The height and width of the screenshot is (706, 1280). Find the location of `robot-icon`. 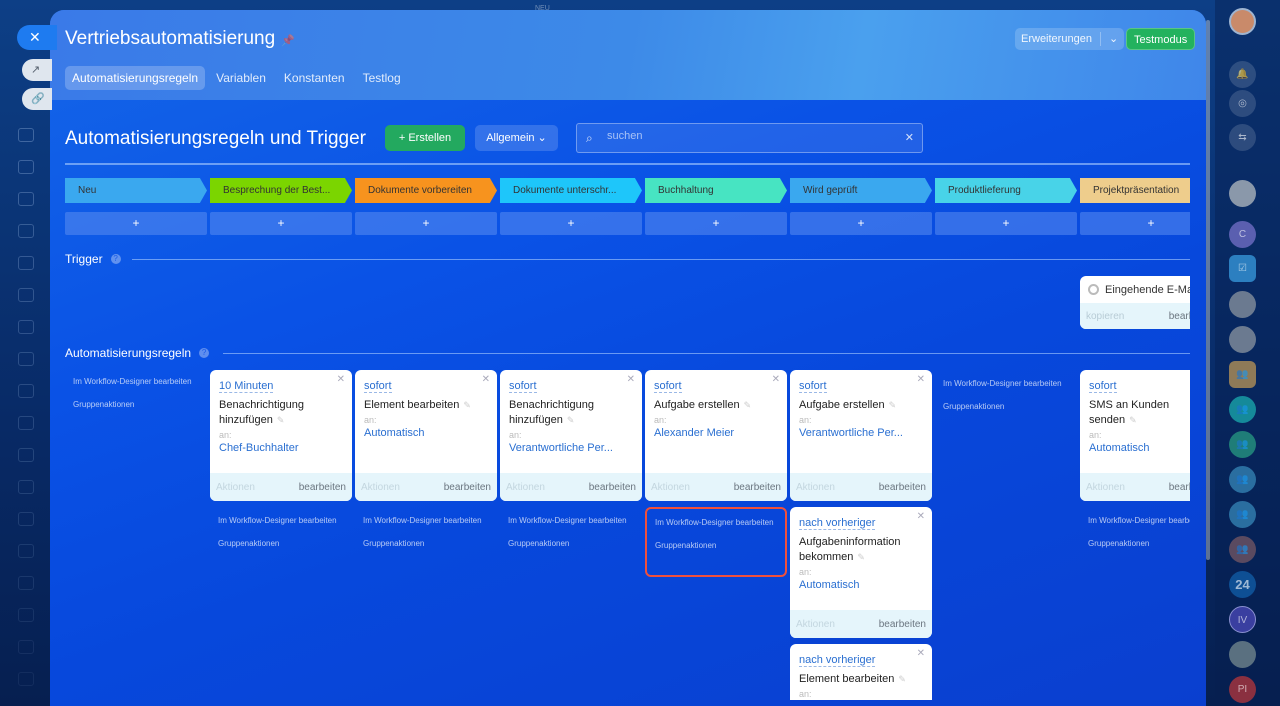

robot-icon is located at coordinates (26, 551).